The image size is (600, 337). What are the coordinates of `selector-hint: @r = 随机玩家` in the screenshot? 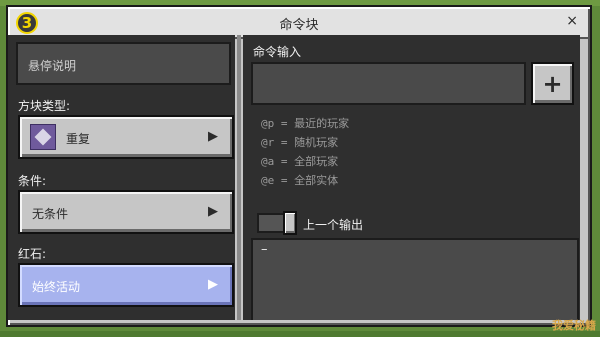 It's located at (300, 142).